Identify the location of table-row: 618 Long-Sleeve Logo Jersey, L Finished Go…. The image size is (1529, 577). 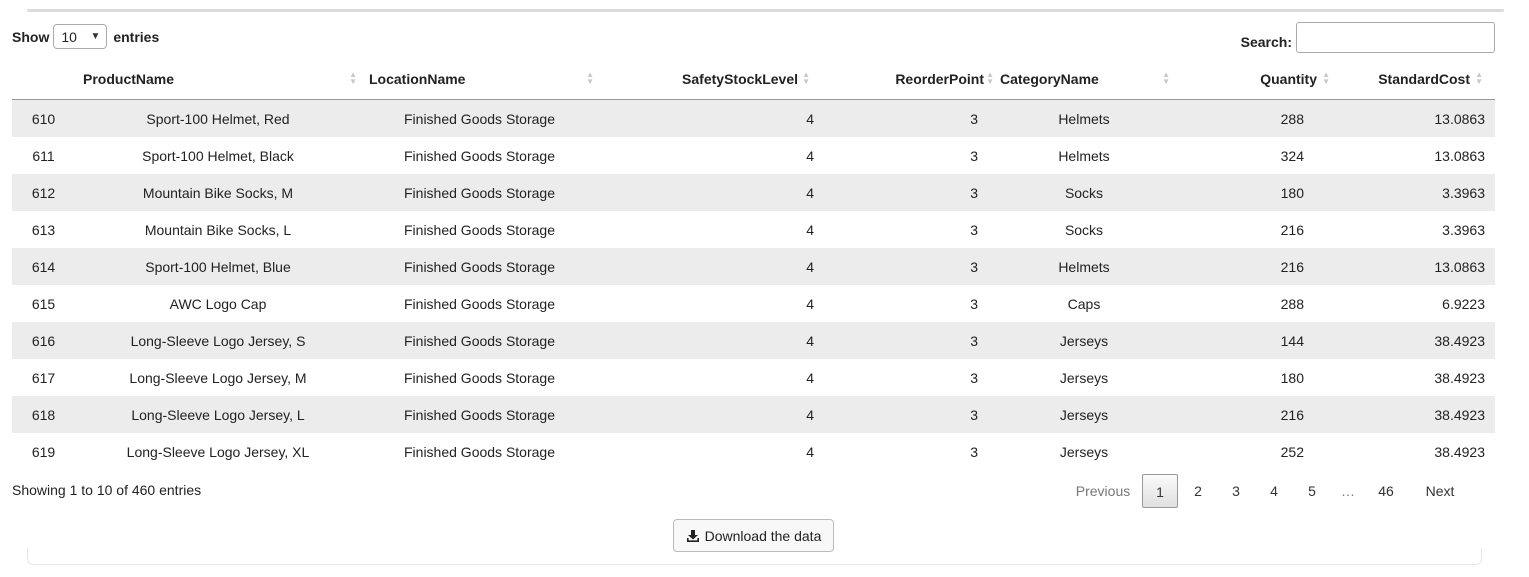
(753, 414).